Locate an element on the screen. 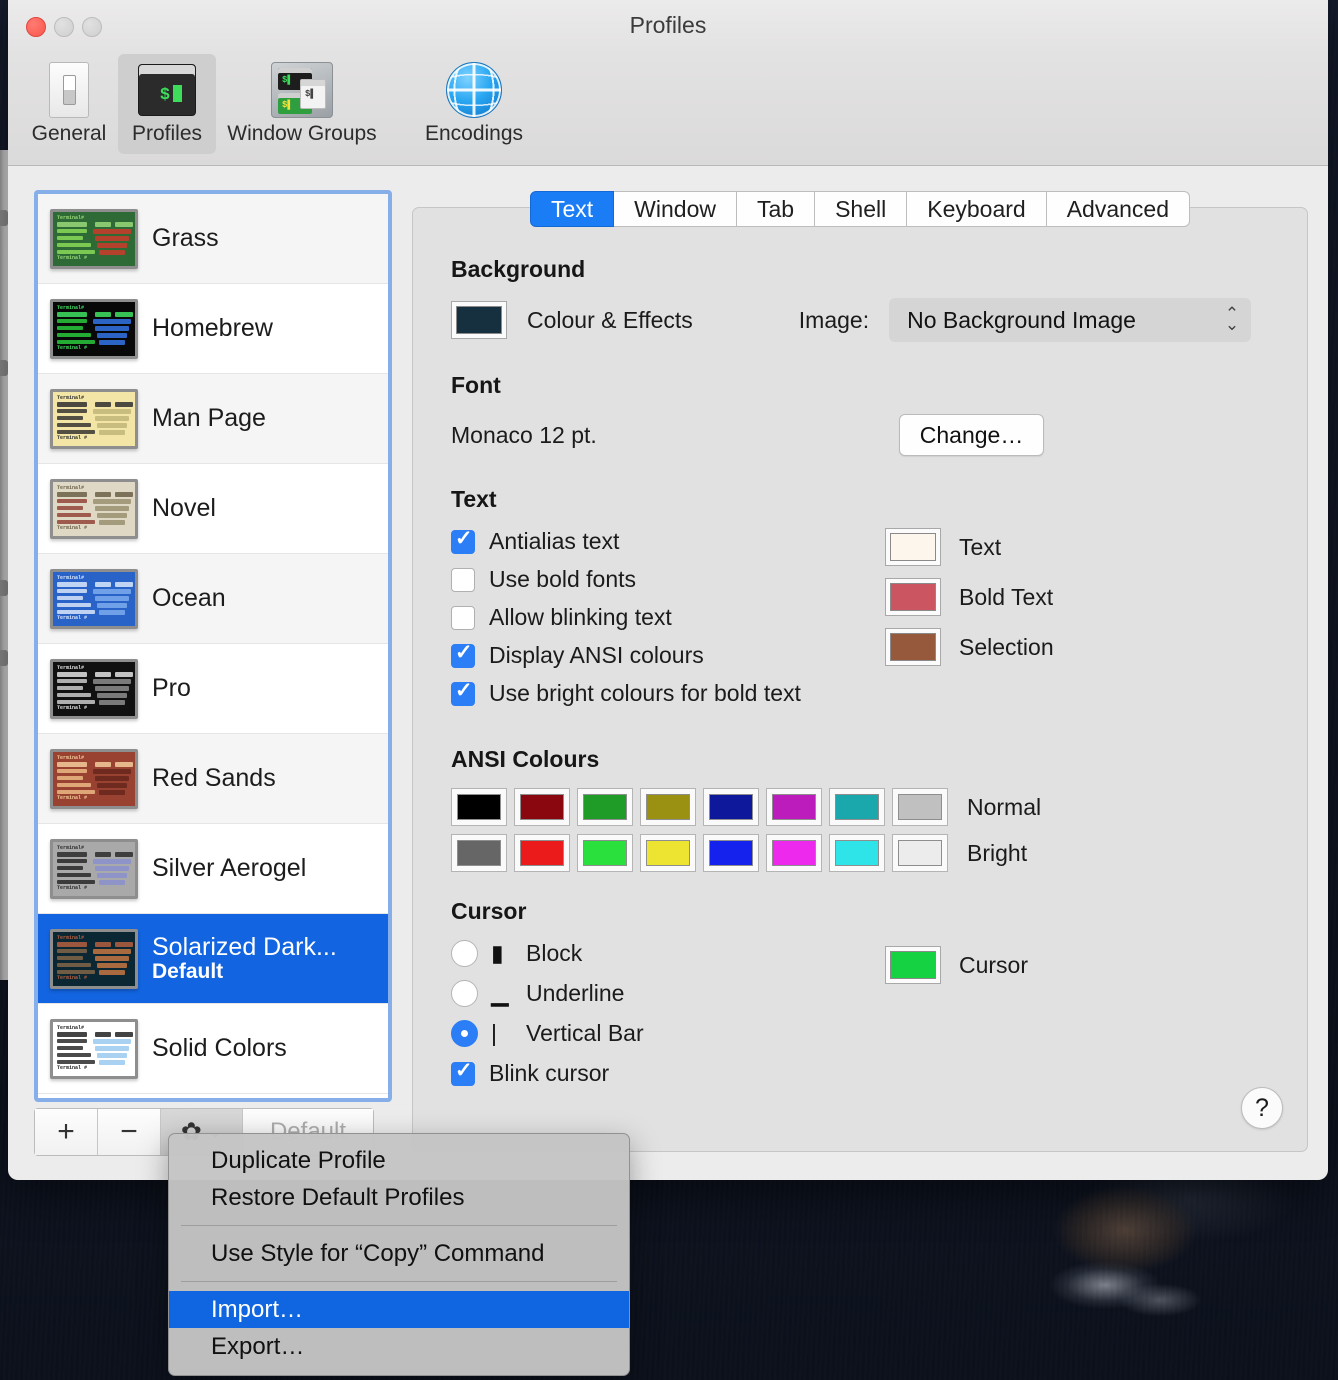 Image resolution: width=1338 pixels, height=1380 pixels. background-image-select: No Background Image ⌃ ⌄ is located at coordinates (1070, 320).